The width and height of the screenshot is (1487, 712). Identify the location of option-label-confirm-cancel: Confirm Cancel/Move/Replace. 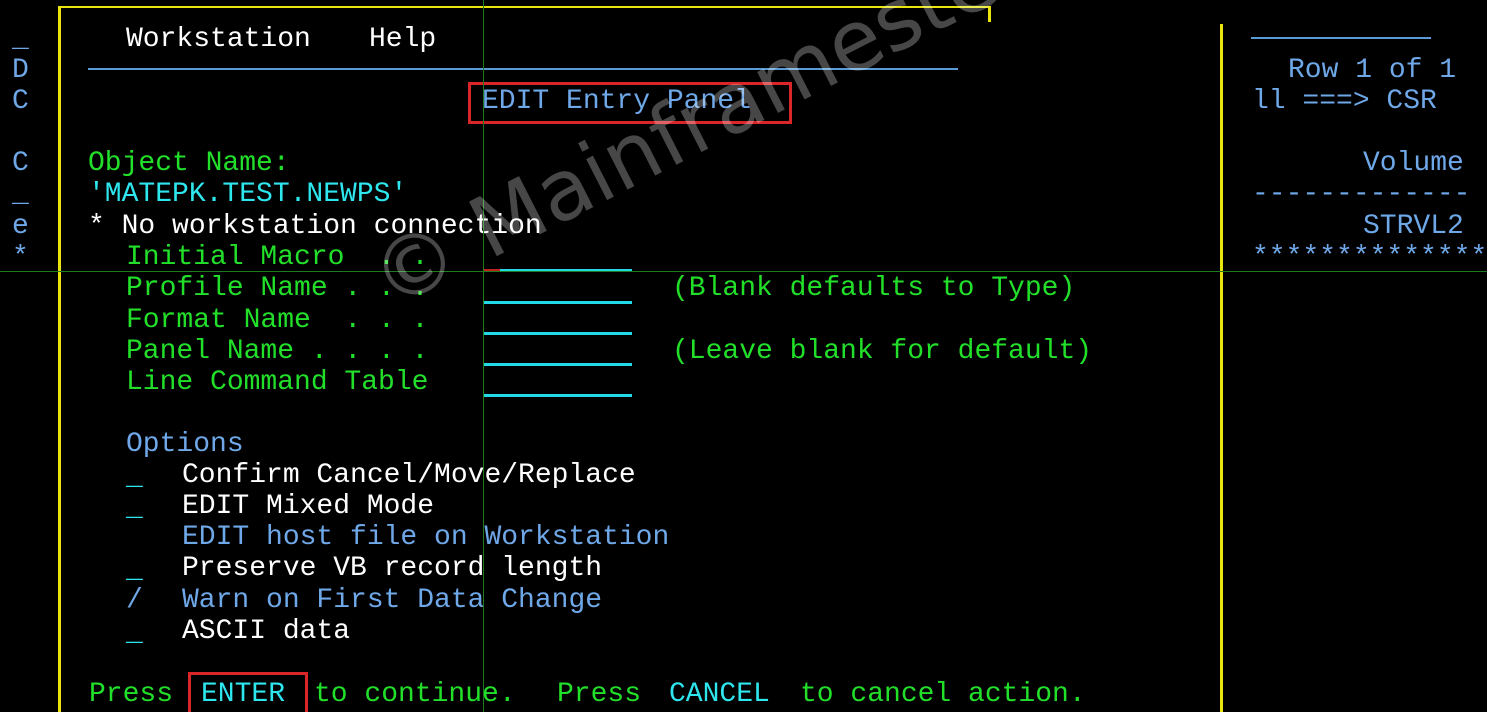
(409, 475).